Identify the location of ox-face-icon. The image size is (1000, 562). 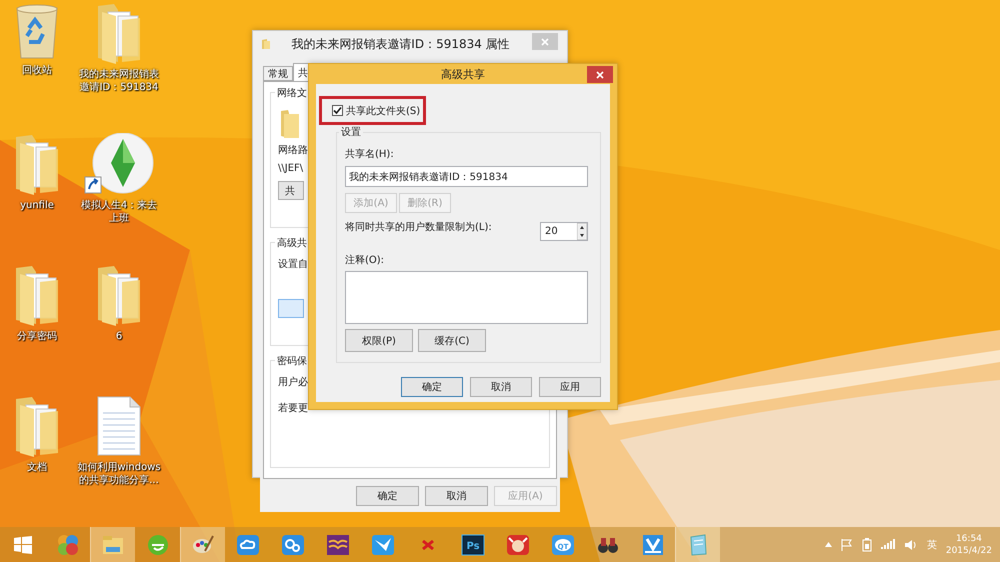
(518, 544).